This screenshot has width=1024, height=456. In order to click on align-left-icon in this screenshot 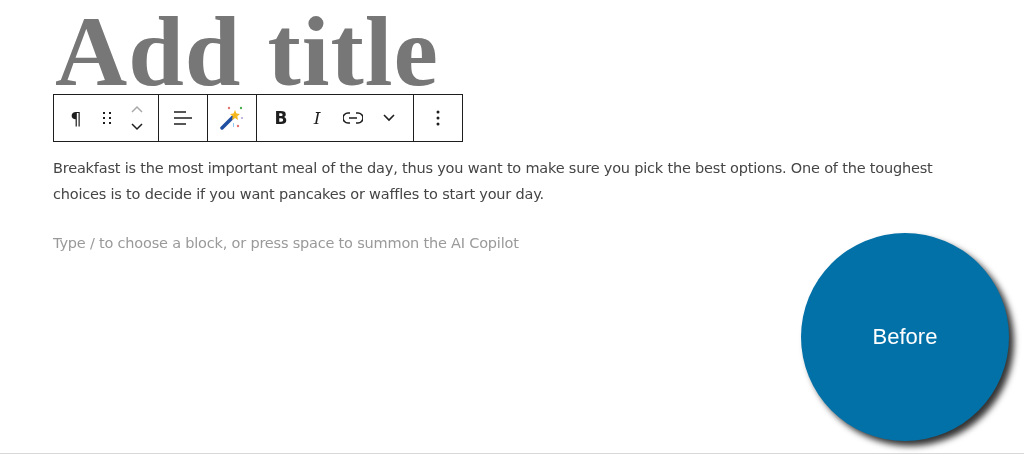, I will do `click(183, 118)`.